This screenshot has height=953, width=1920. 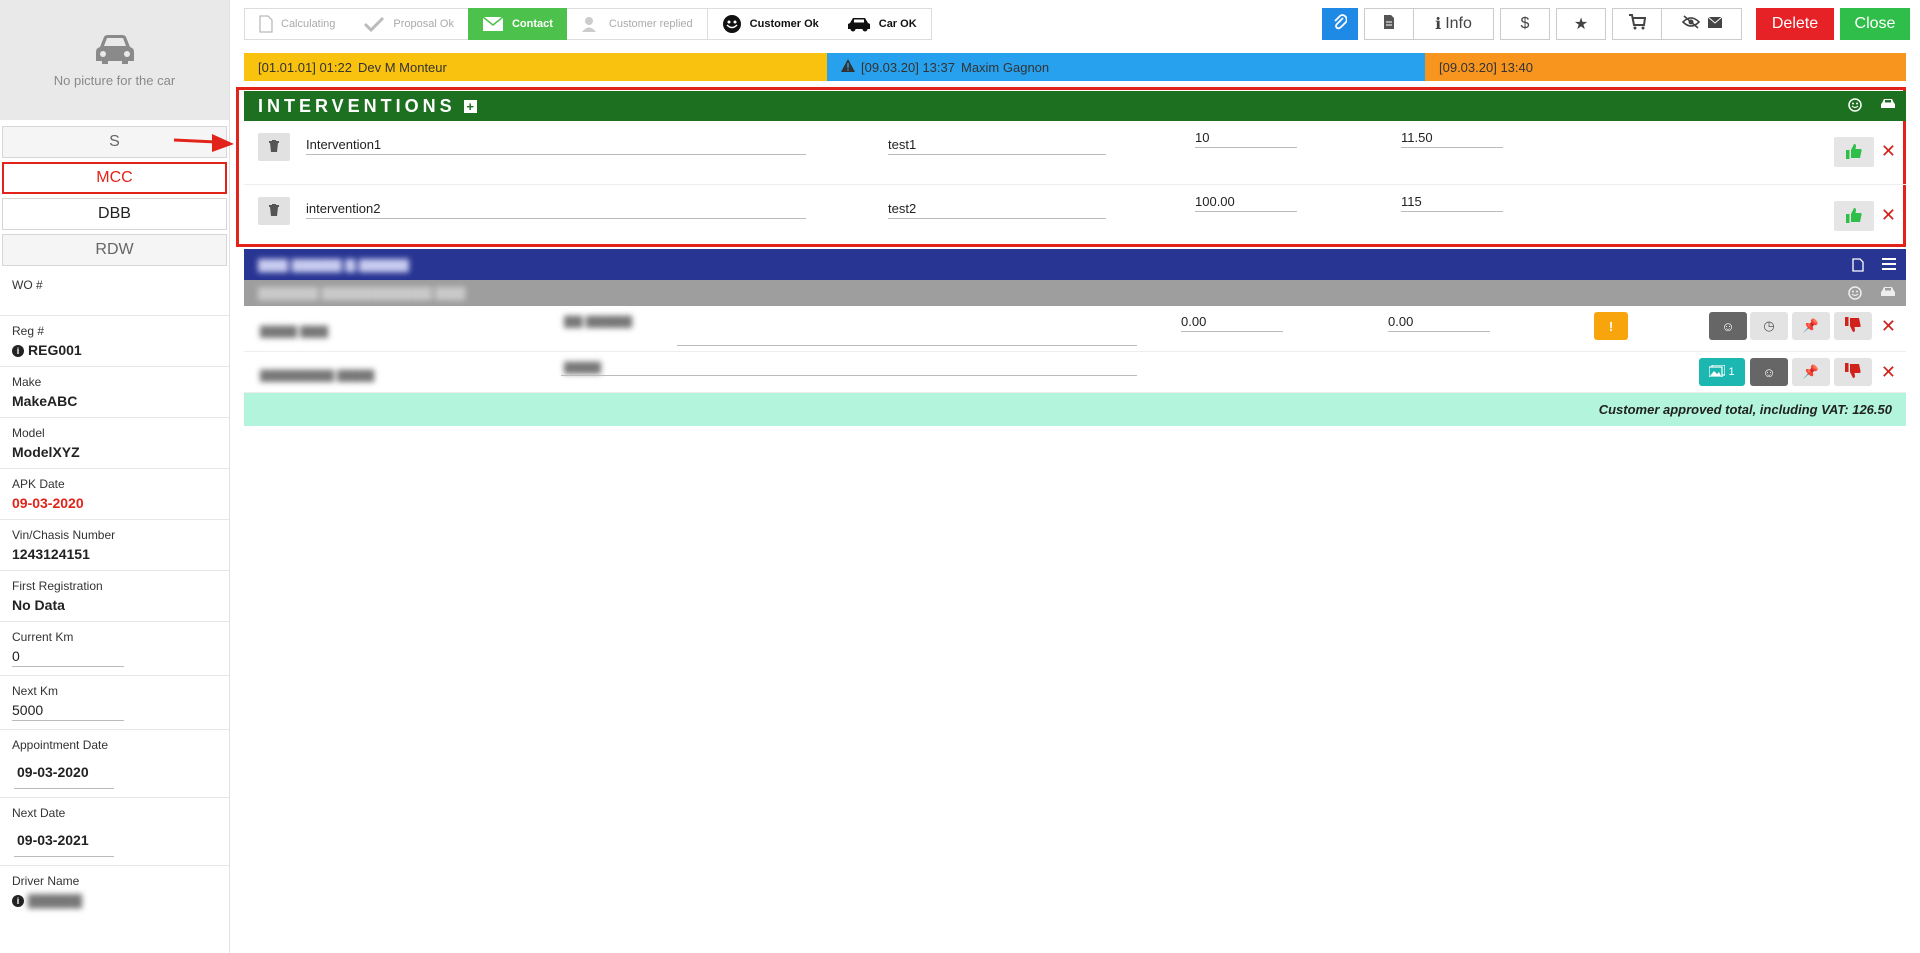 What do you see at coordinates (997, 146) in the screenshot?
I see `intervention-description-input: test1` at bounding box center [997, 146].